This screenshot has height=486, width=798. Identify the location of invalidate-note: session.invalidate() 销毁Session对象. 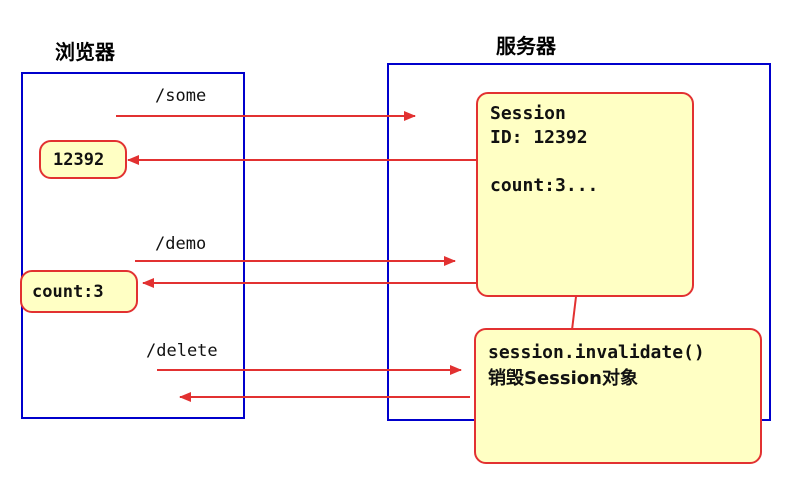
(618, 396).